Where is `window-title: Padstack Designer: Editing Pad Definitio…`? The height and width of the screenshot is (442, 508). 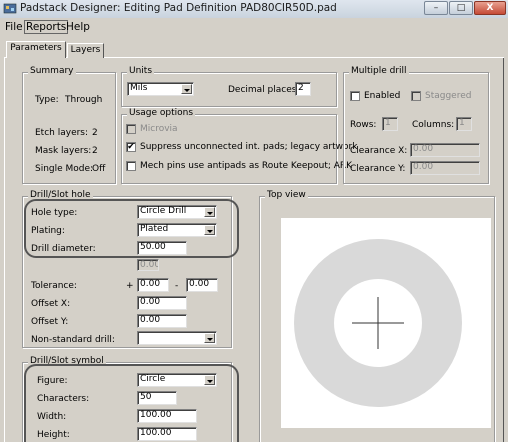
window-title: Padstack Designer: Editing Pad Definitio… is located at coordinates (178, 8).